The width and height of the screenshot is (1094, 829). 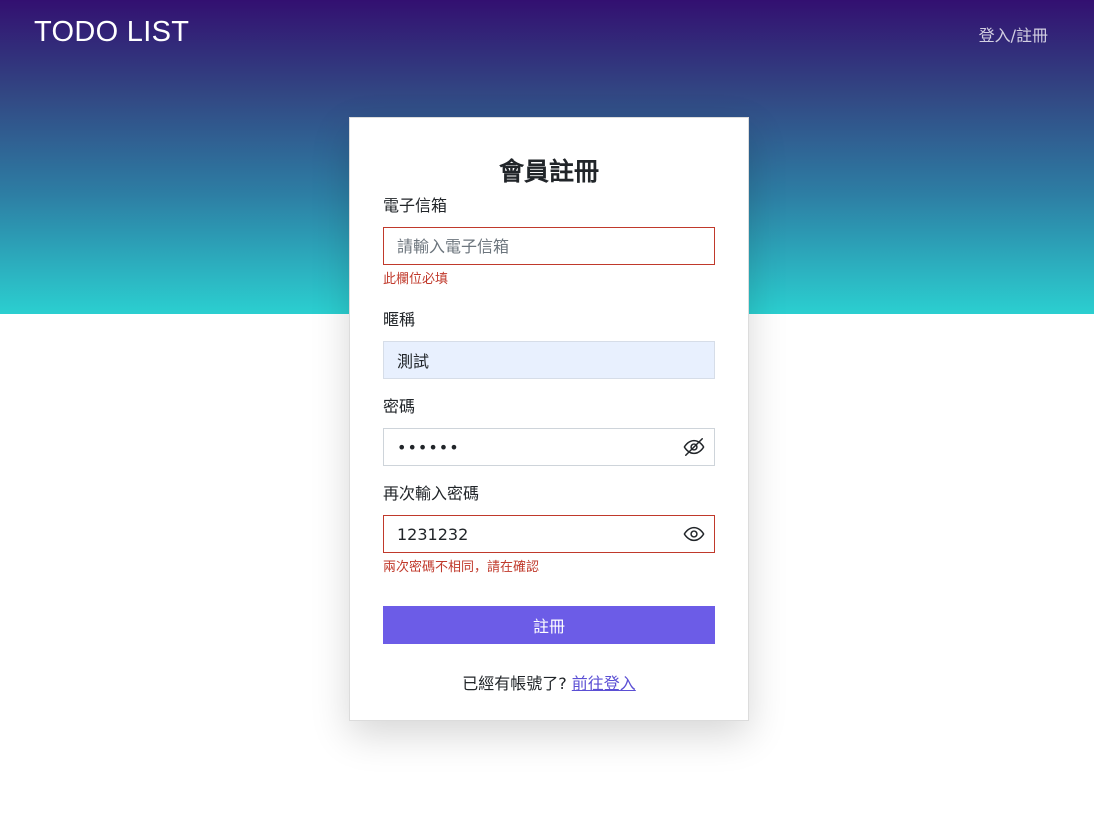 I want to click on email-input-wrap, so click(x=549, y=246).